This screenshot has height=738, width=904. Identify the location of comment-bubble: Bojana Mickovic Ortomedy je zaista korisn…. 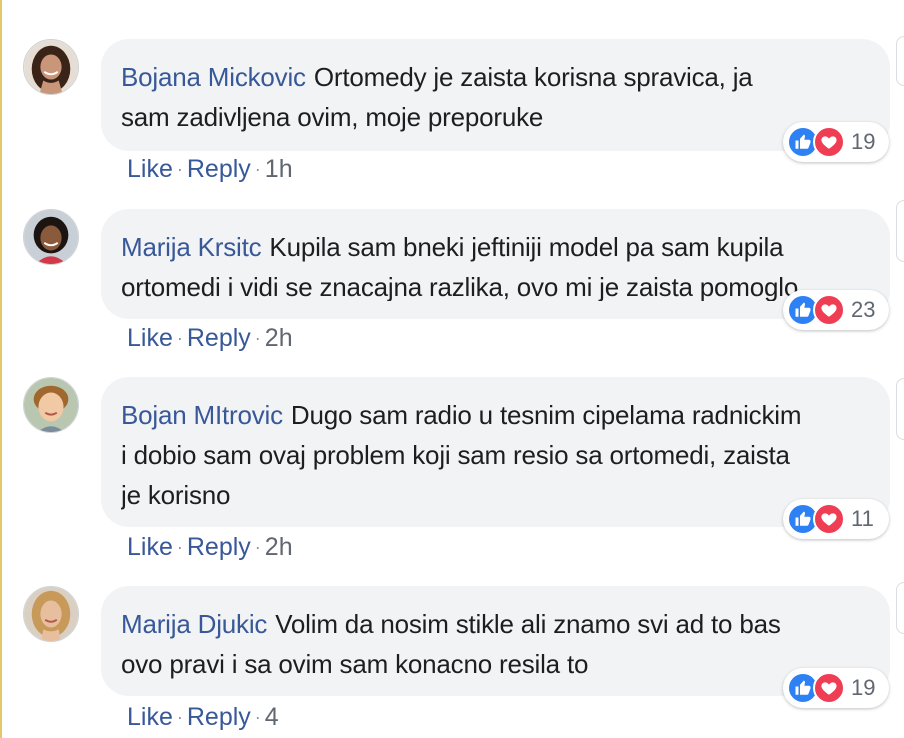
(495, 100).